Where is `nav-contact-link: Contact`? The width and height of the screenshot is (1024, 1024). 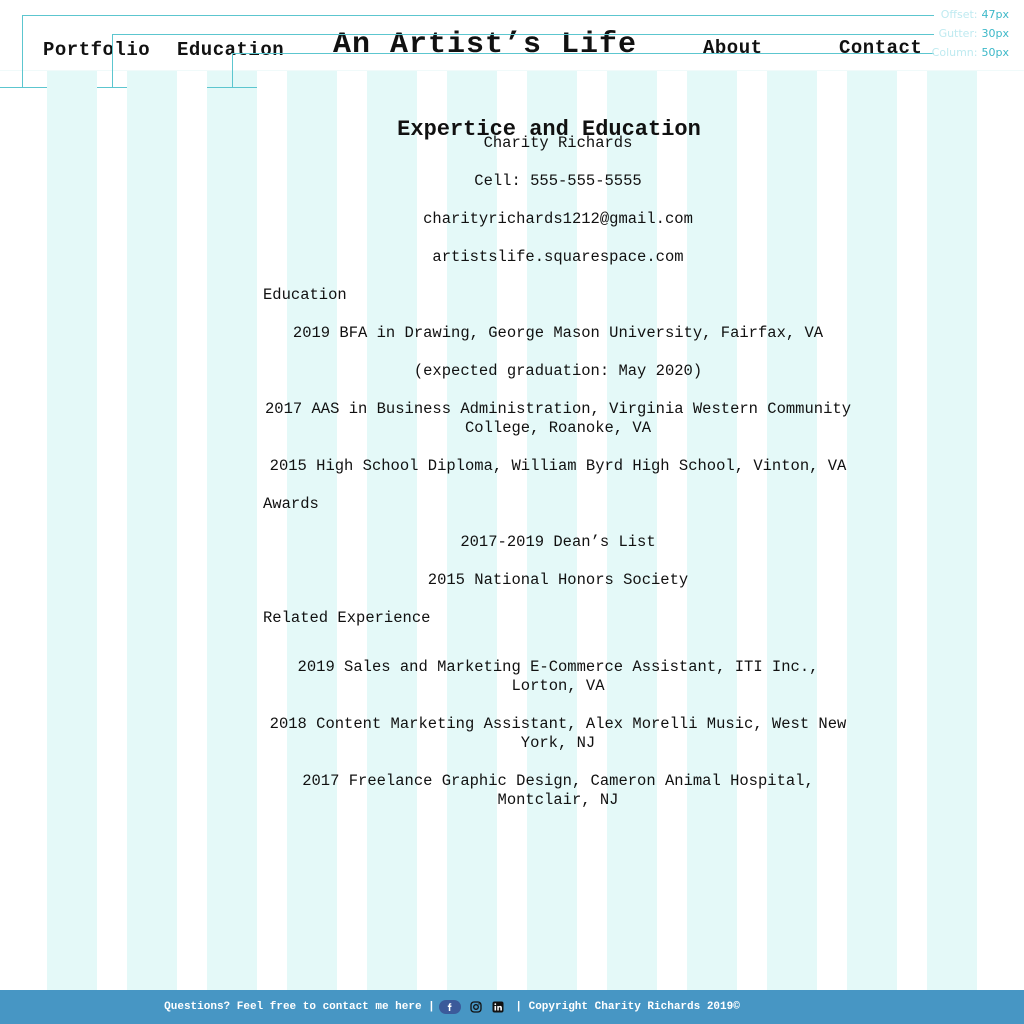
nav-contact-link: Contact is located at coordinates (880, 48).